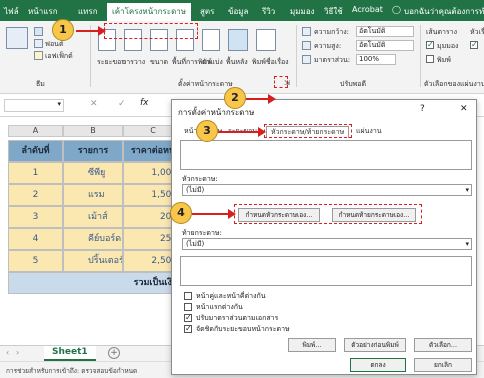 This screenshot has width=484, height=378. Describe the element at coordinates (159, 62) in the screenshot. I see `size-label: ขนาด` at that location.